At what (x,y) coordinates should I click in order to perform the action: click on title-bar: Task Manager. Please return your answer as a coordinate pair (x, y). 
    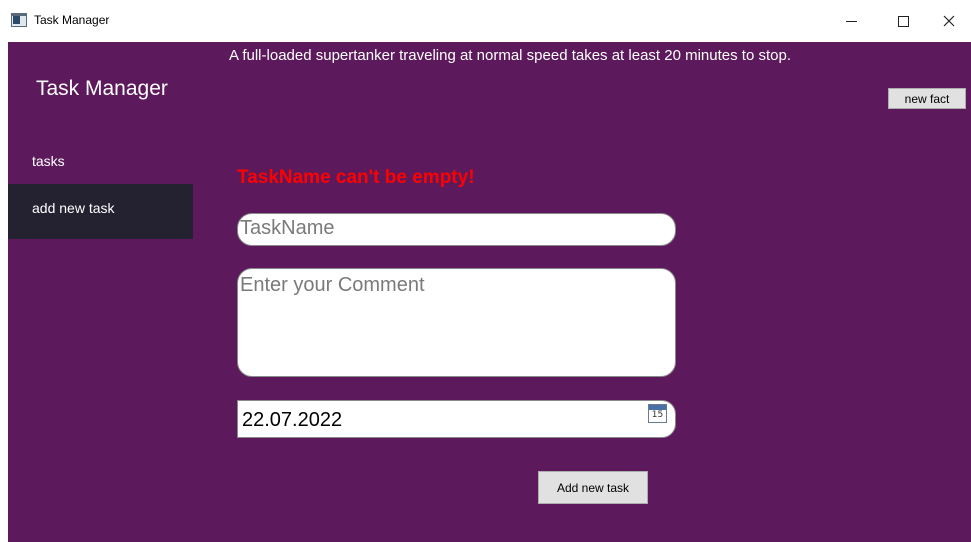
    Looking at the image, I should click on (485, 21).